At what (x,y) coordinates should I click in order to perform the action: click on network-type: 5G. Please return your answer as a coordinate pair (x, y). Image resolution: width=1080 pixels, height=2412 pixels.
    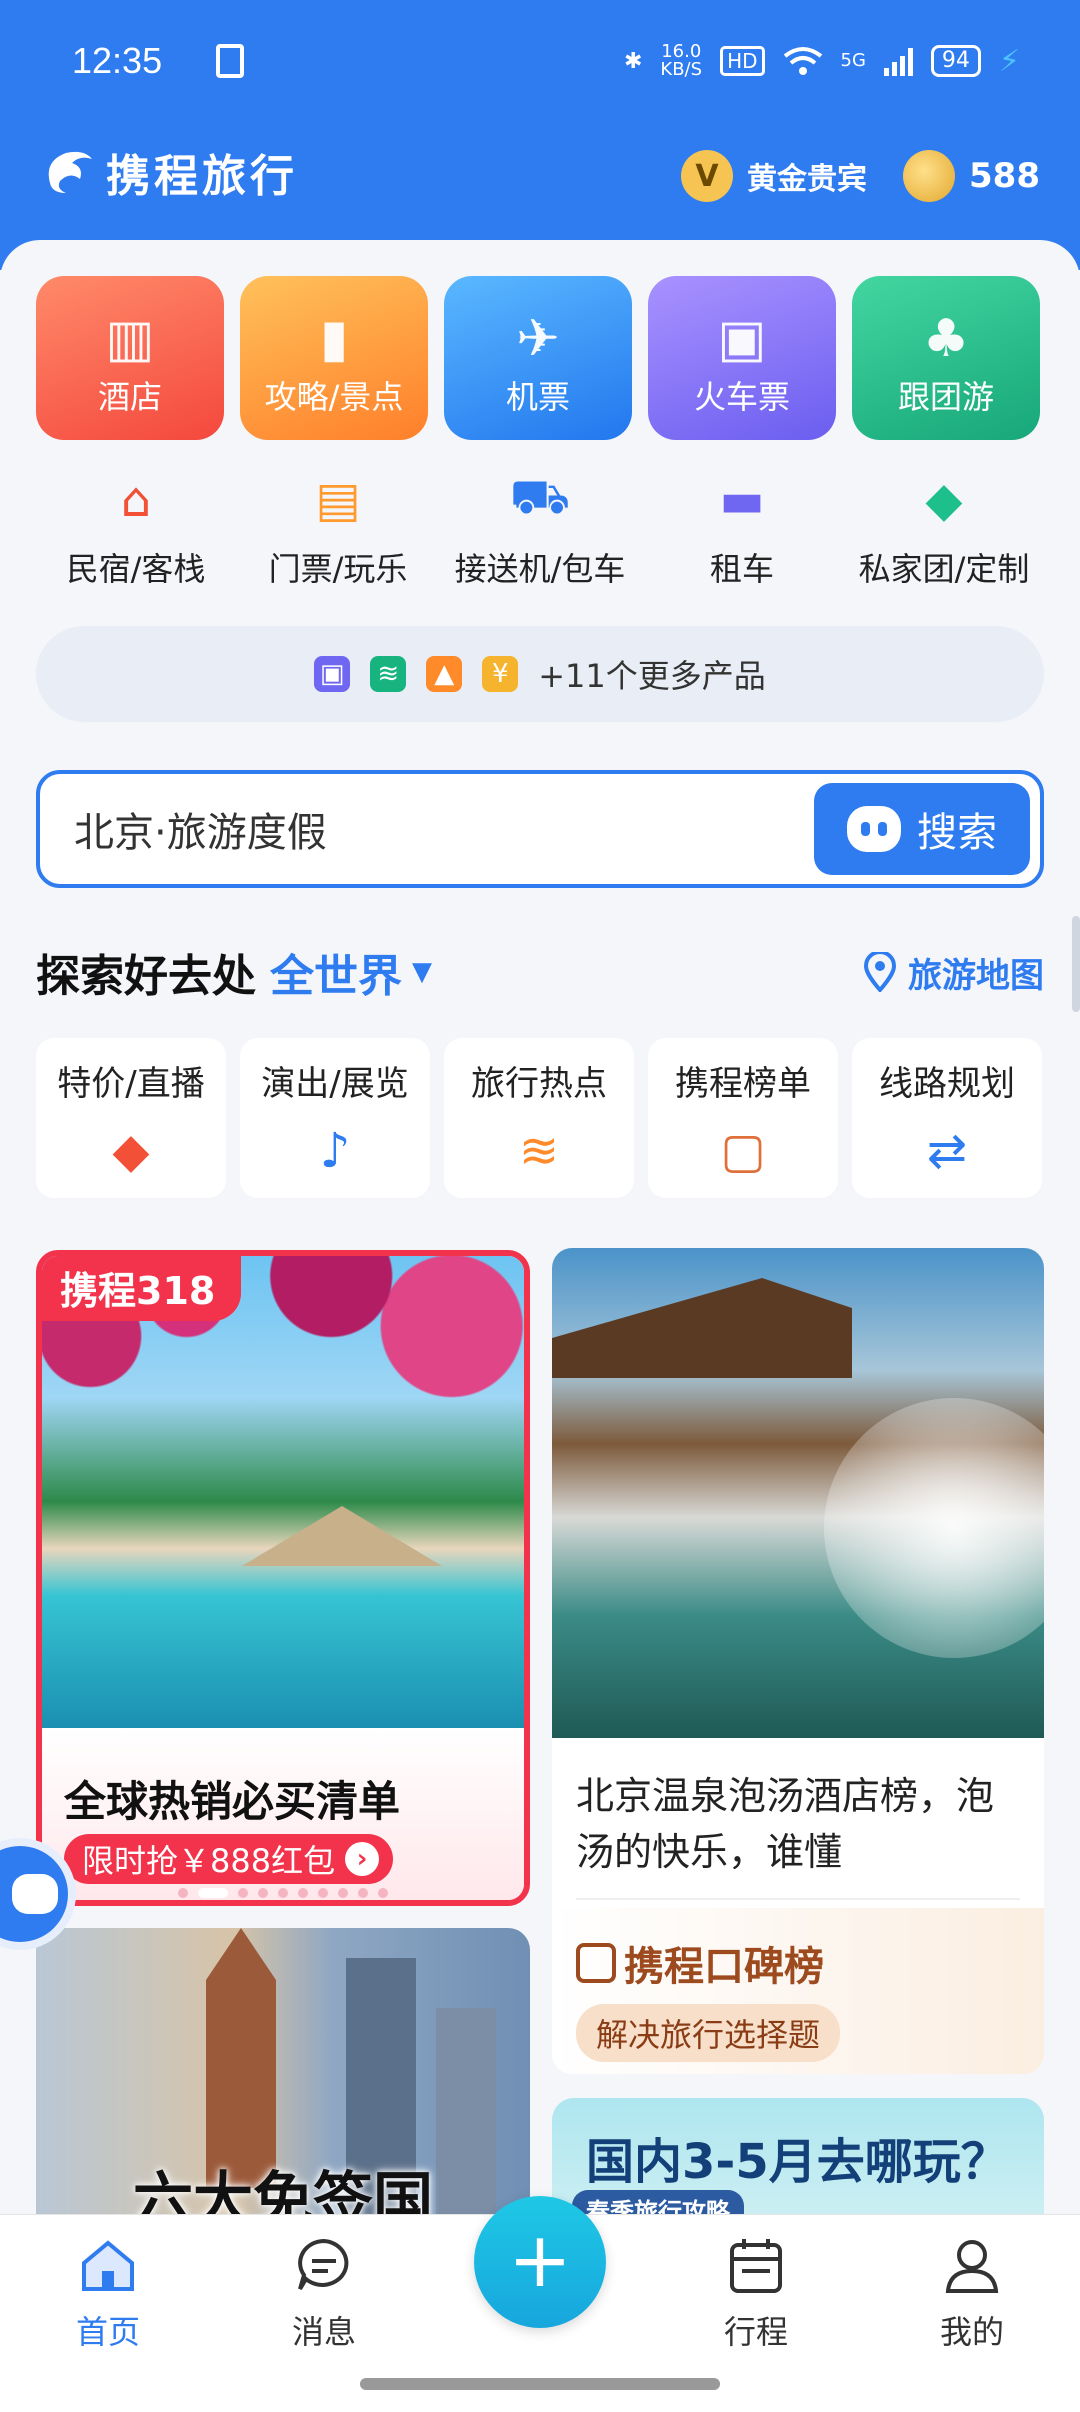
    Looking at the image, I should click on (853, 60).